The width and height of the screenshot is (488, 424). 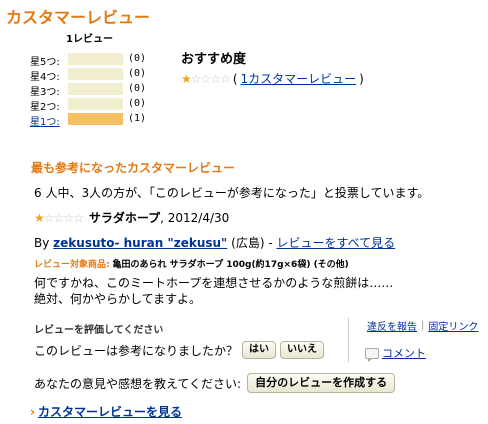 What do you see at coordinates (372, 354) in the screenshot?
I see `comment-icon` at bounding box center [372, 354].